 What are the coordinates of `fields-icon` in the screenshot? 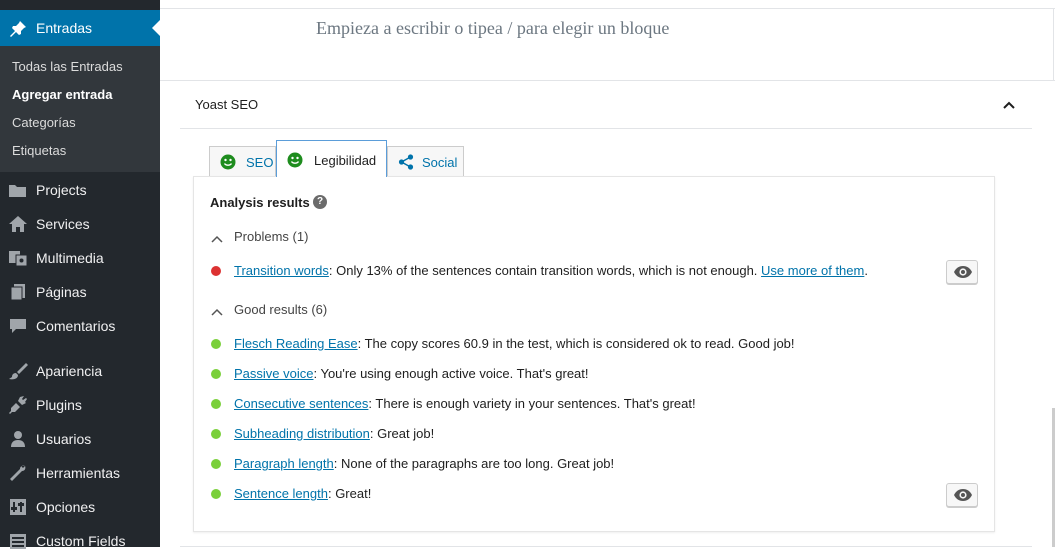 It's located at (18, 541).